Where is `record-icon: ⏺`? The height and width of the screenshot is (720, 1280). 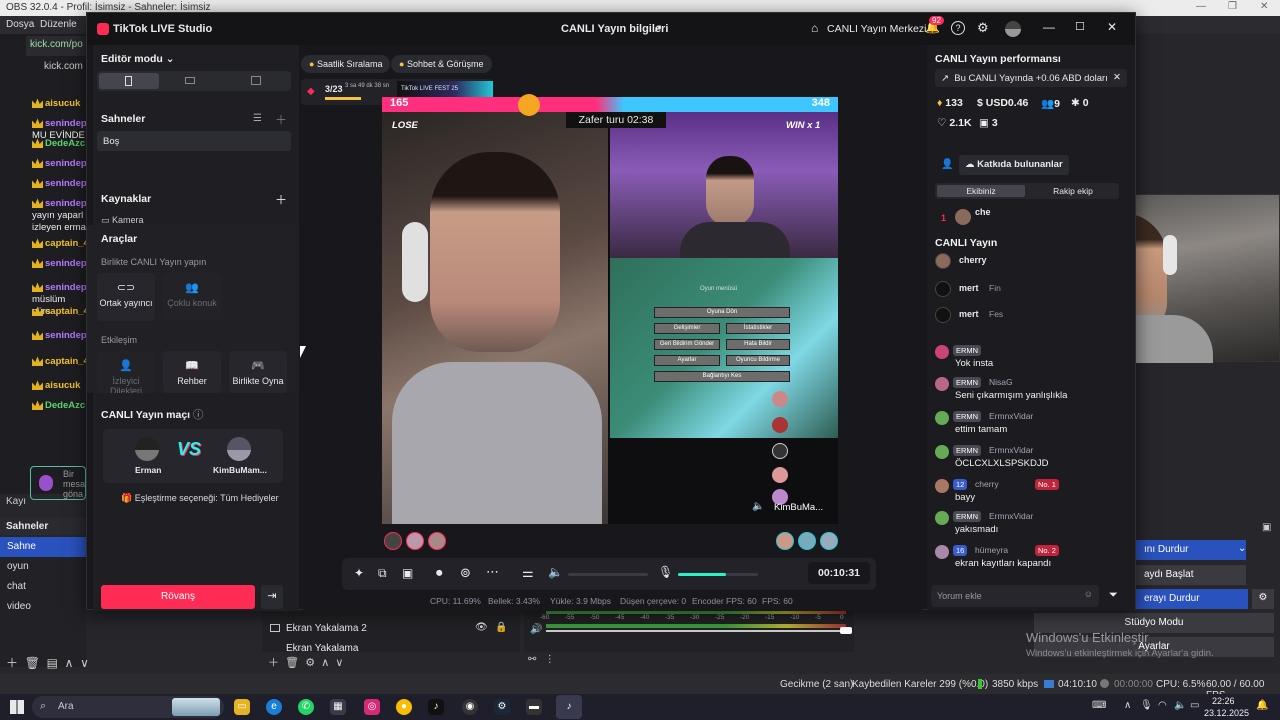 record-icon: ⏺ is located at coordinates (439, 573).